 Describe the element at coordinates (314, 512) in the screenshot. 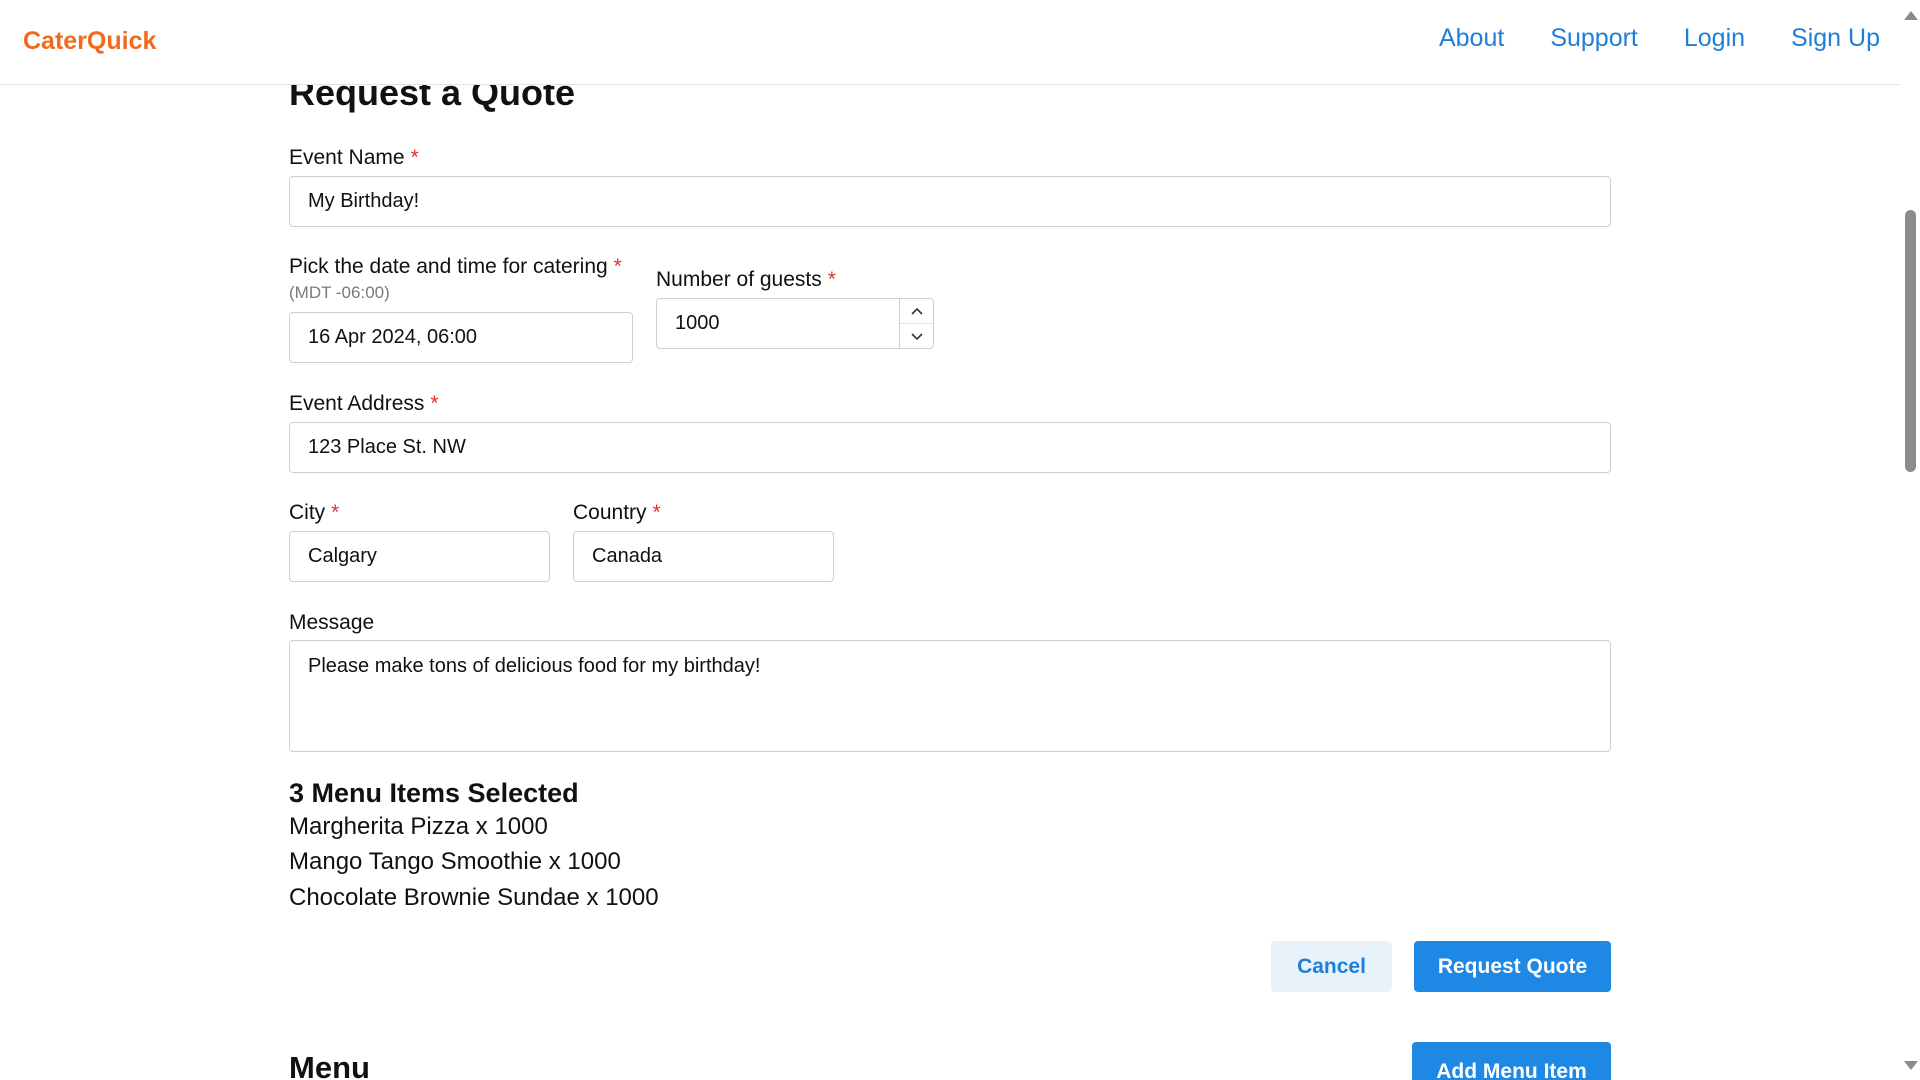

I see `city-label: City *` at that location.